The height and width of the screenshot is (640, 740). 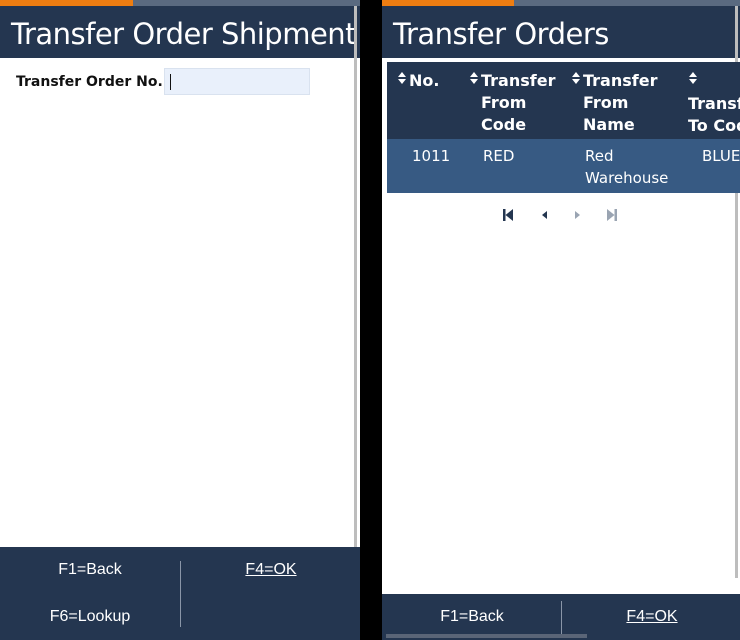 I want to click on page-title: Transfer Orders, so click(x=501, y=34).